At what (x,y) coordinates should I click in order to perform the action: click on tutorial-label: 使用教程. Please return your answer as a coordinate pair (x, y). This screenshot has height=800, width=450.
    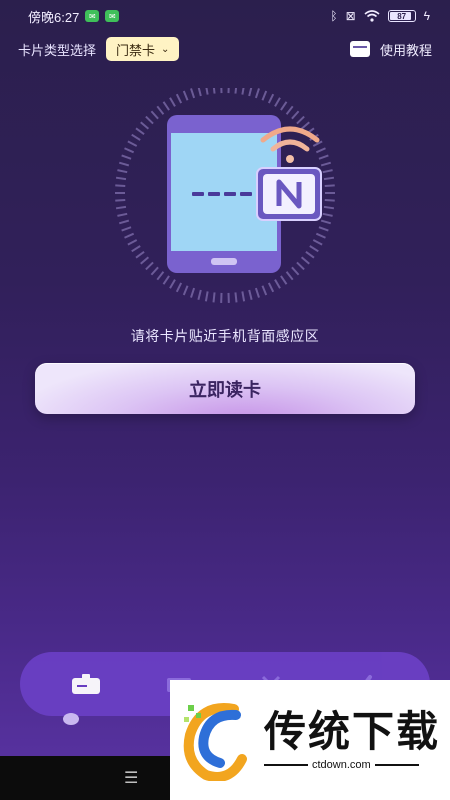
    Looking at the image, I should click on (405, 50).